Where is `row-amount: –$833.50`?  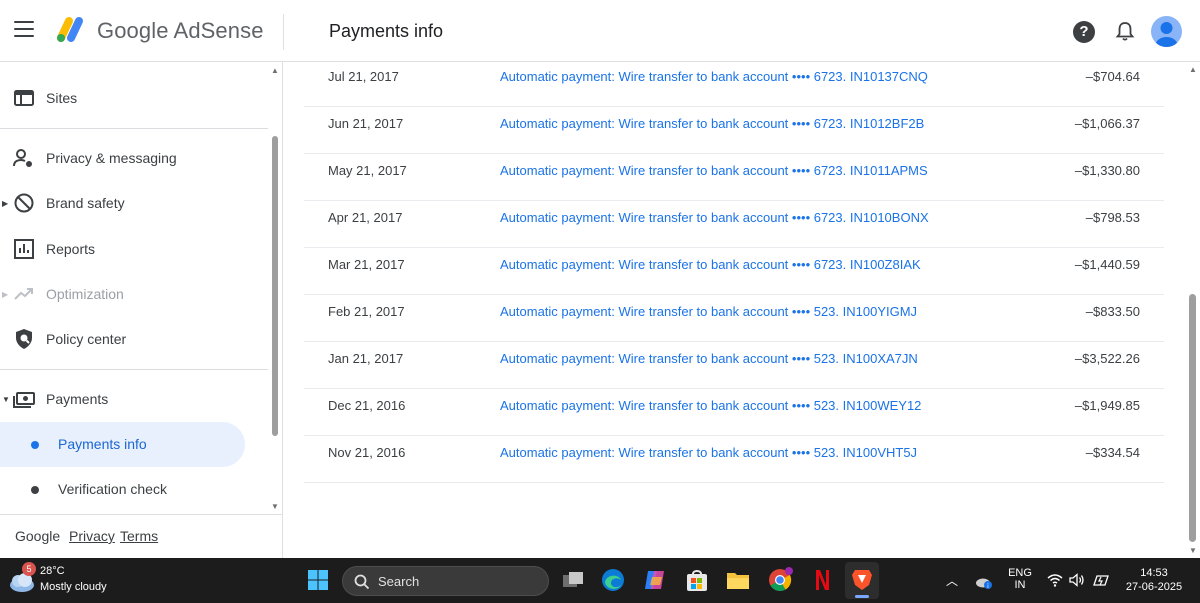 row-amount: –$833.50 is located at coordinates (1112, 311).